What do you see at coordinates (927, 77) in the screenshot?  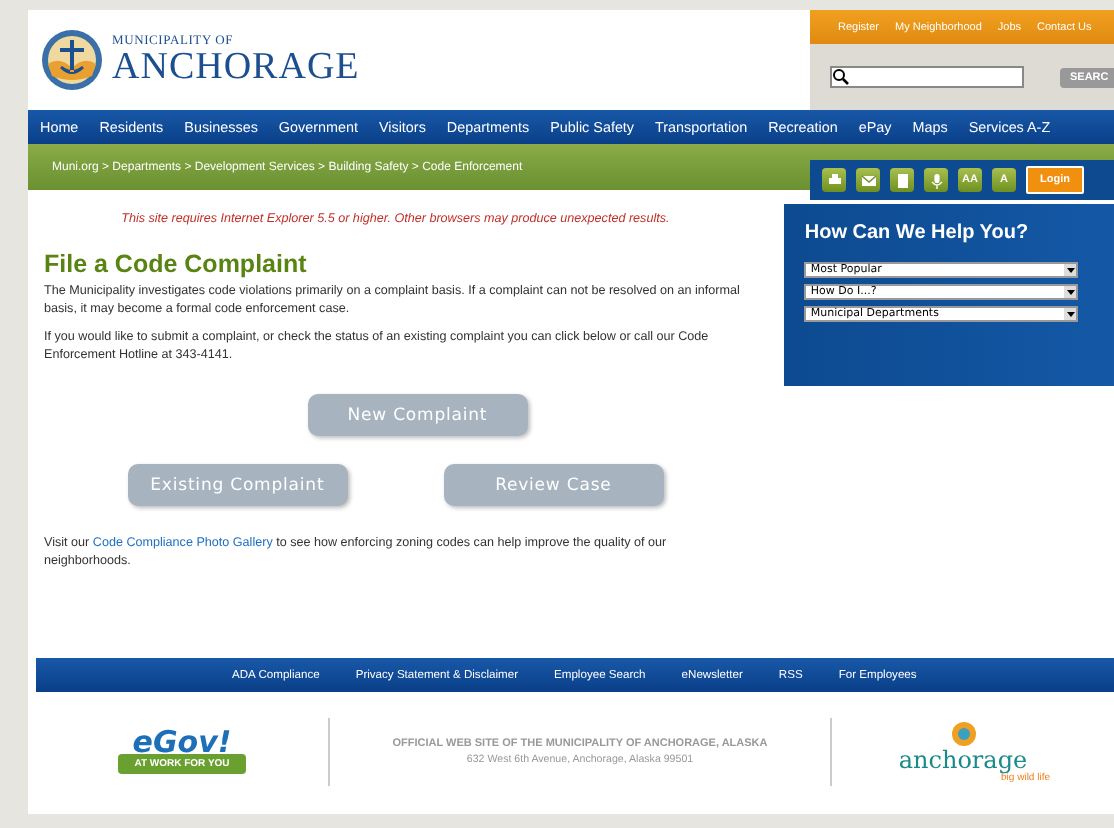 I see `search-field` at bounding box center [927, 77].